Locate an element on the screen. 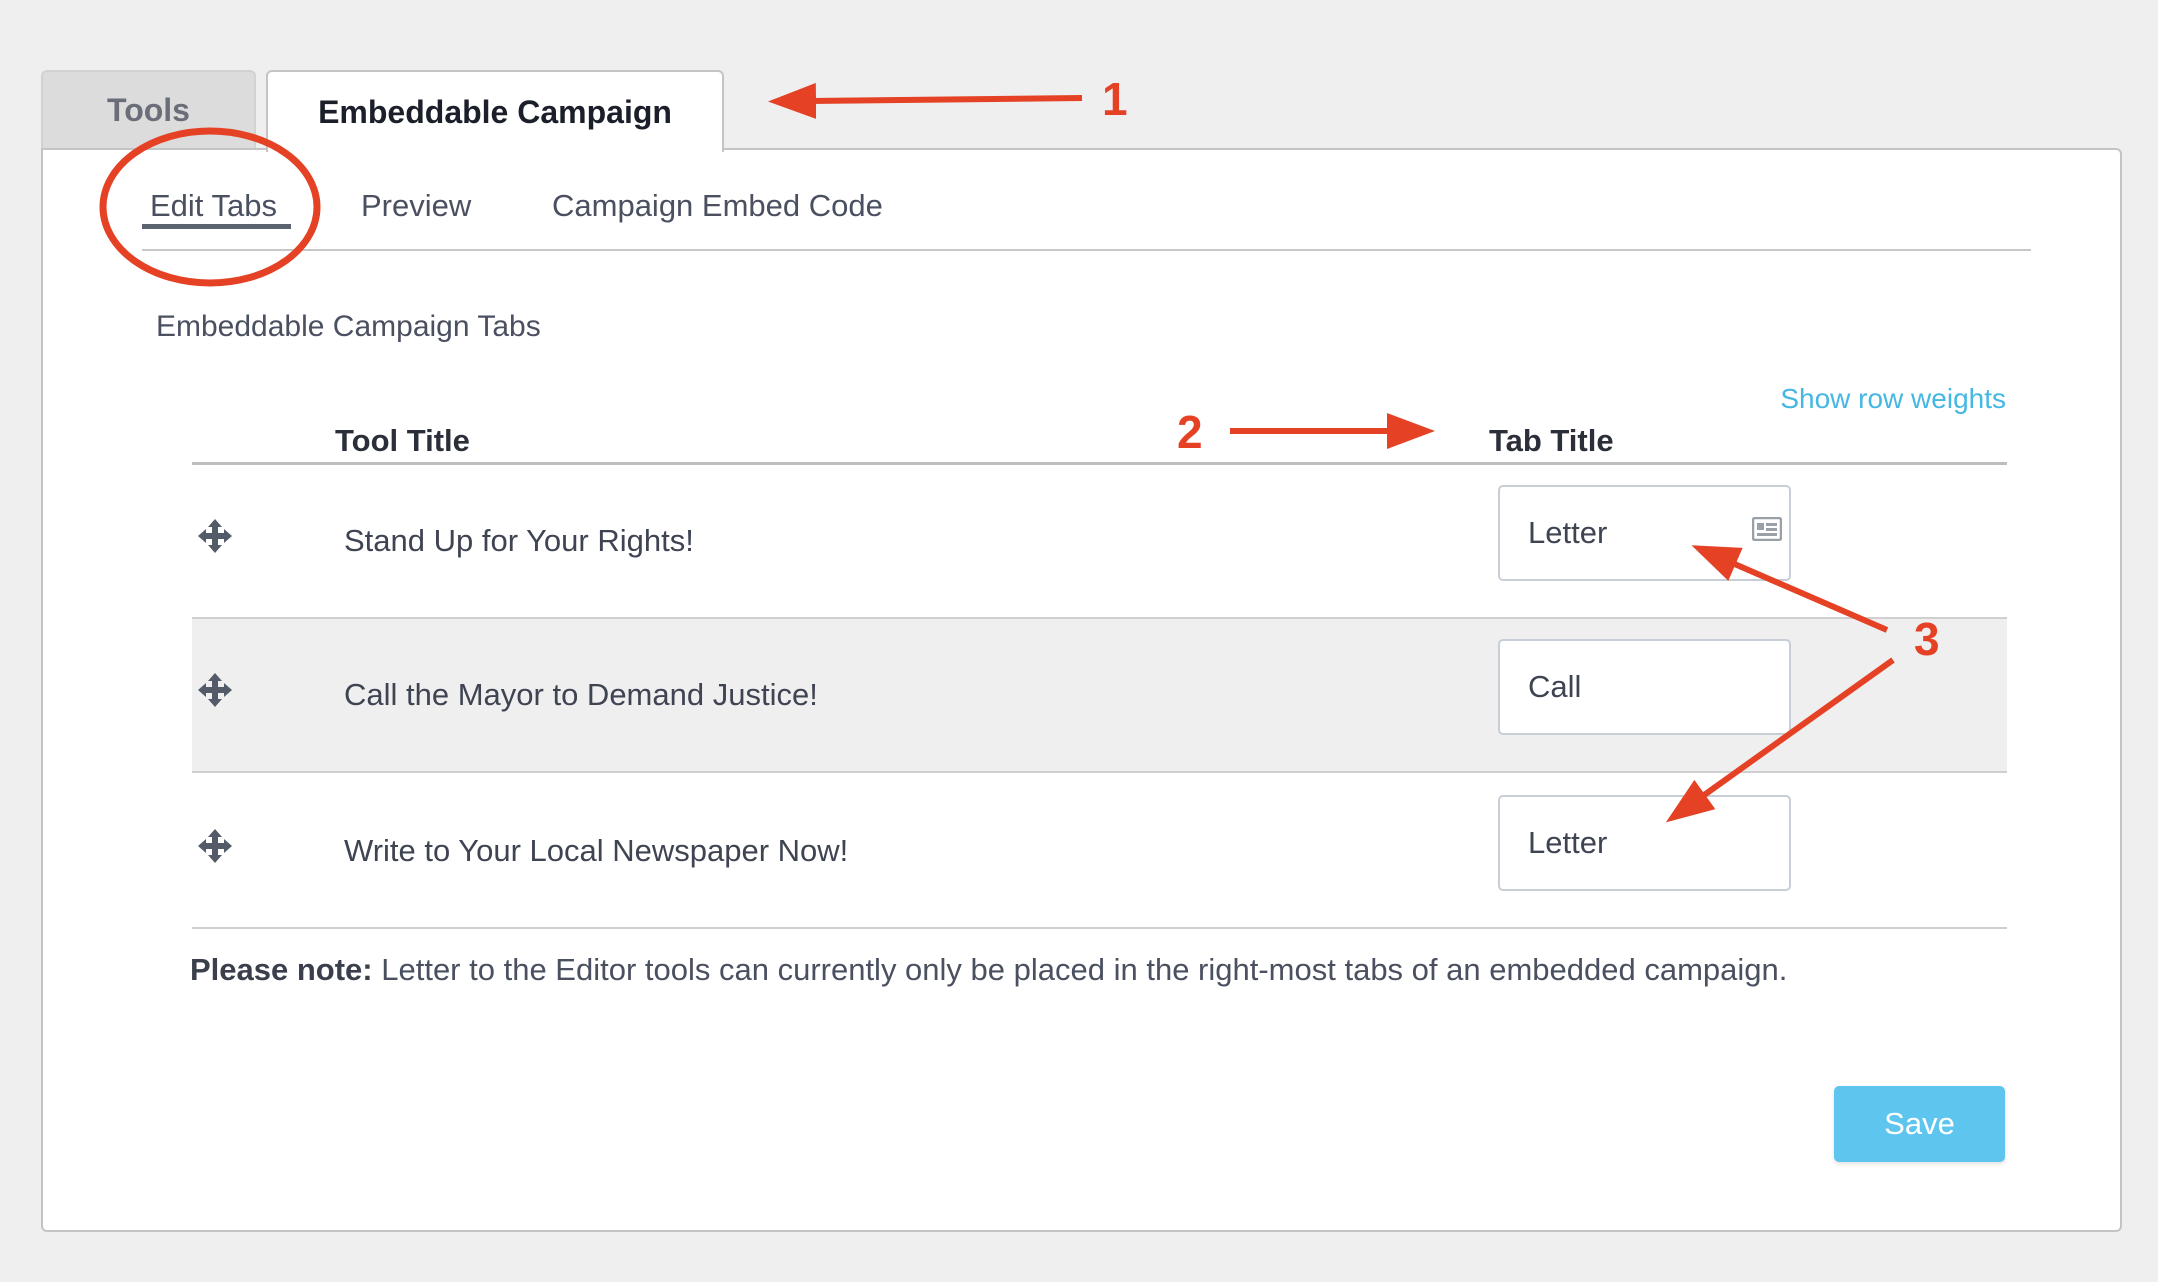 The image size is (2158, 1282). note-label: Please note: is located at coordinates (281, 969).